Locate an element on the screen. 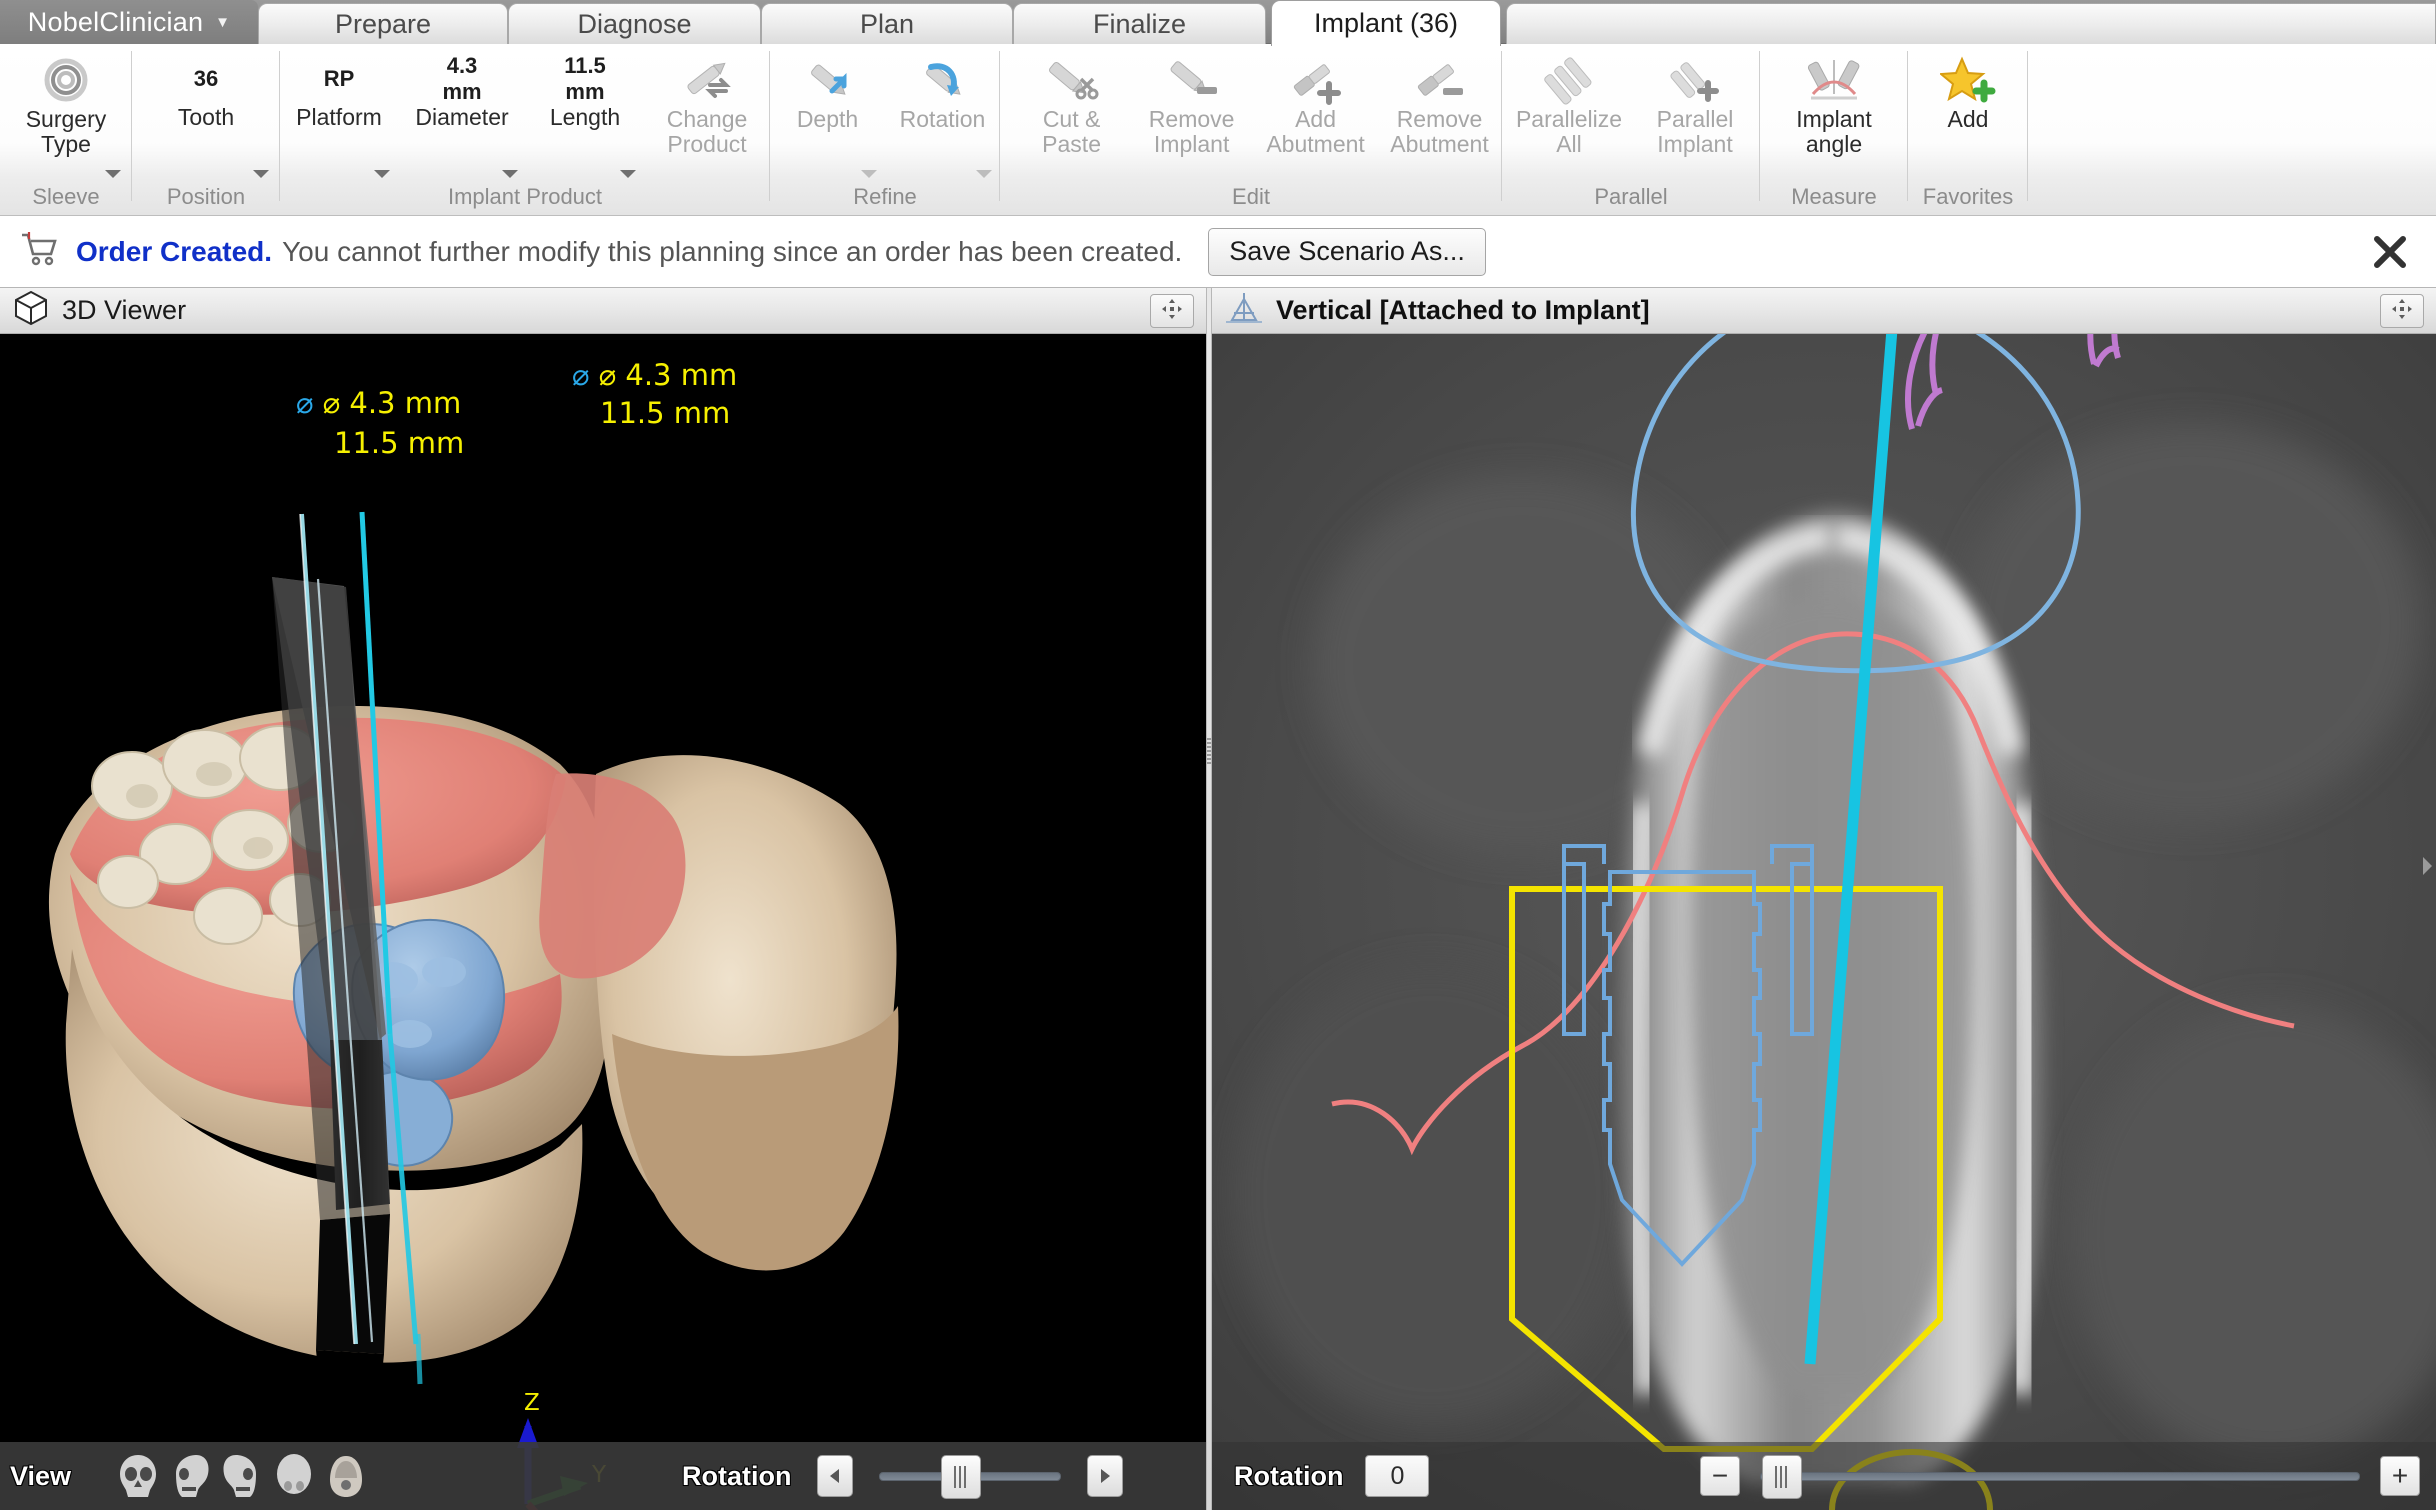 This screenshot has height=1510, width=2436. tooth-button: 36 Tooth is located at coordinates (206, 114).